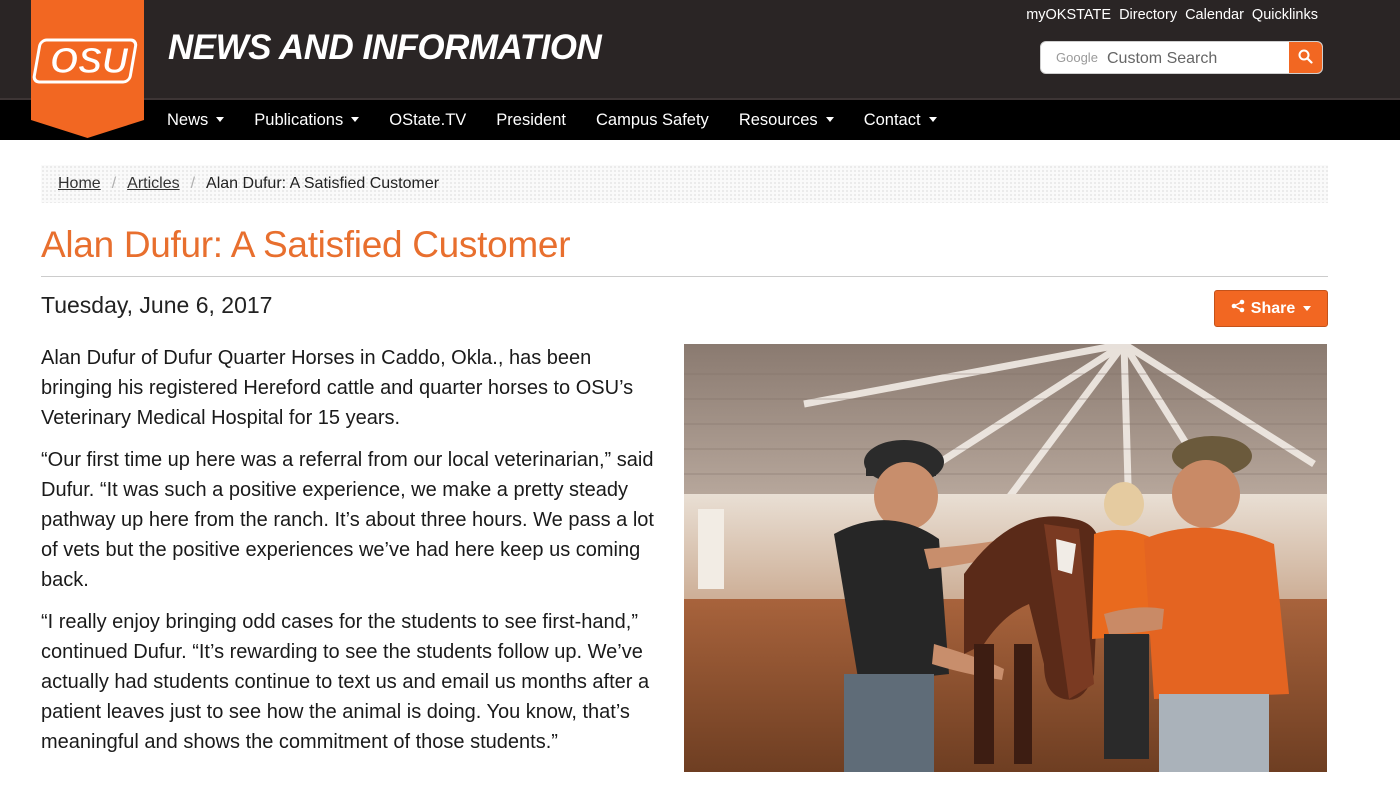  Describe the element at coordinates (1214, 15) in the screenshot. I see `util-link-calendar: Calendar` at that location.